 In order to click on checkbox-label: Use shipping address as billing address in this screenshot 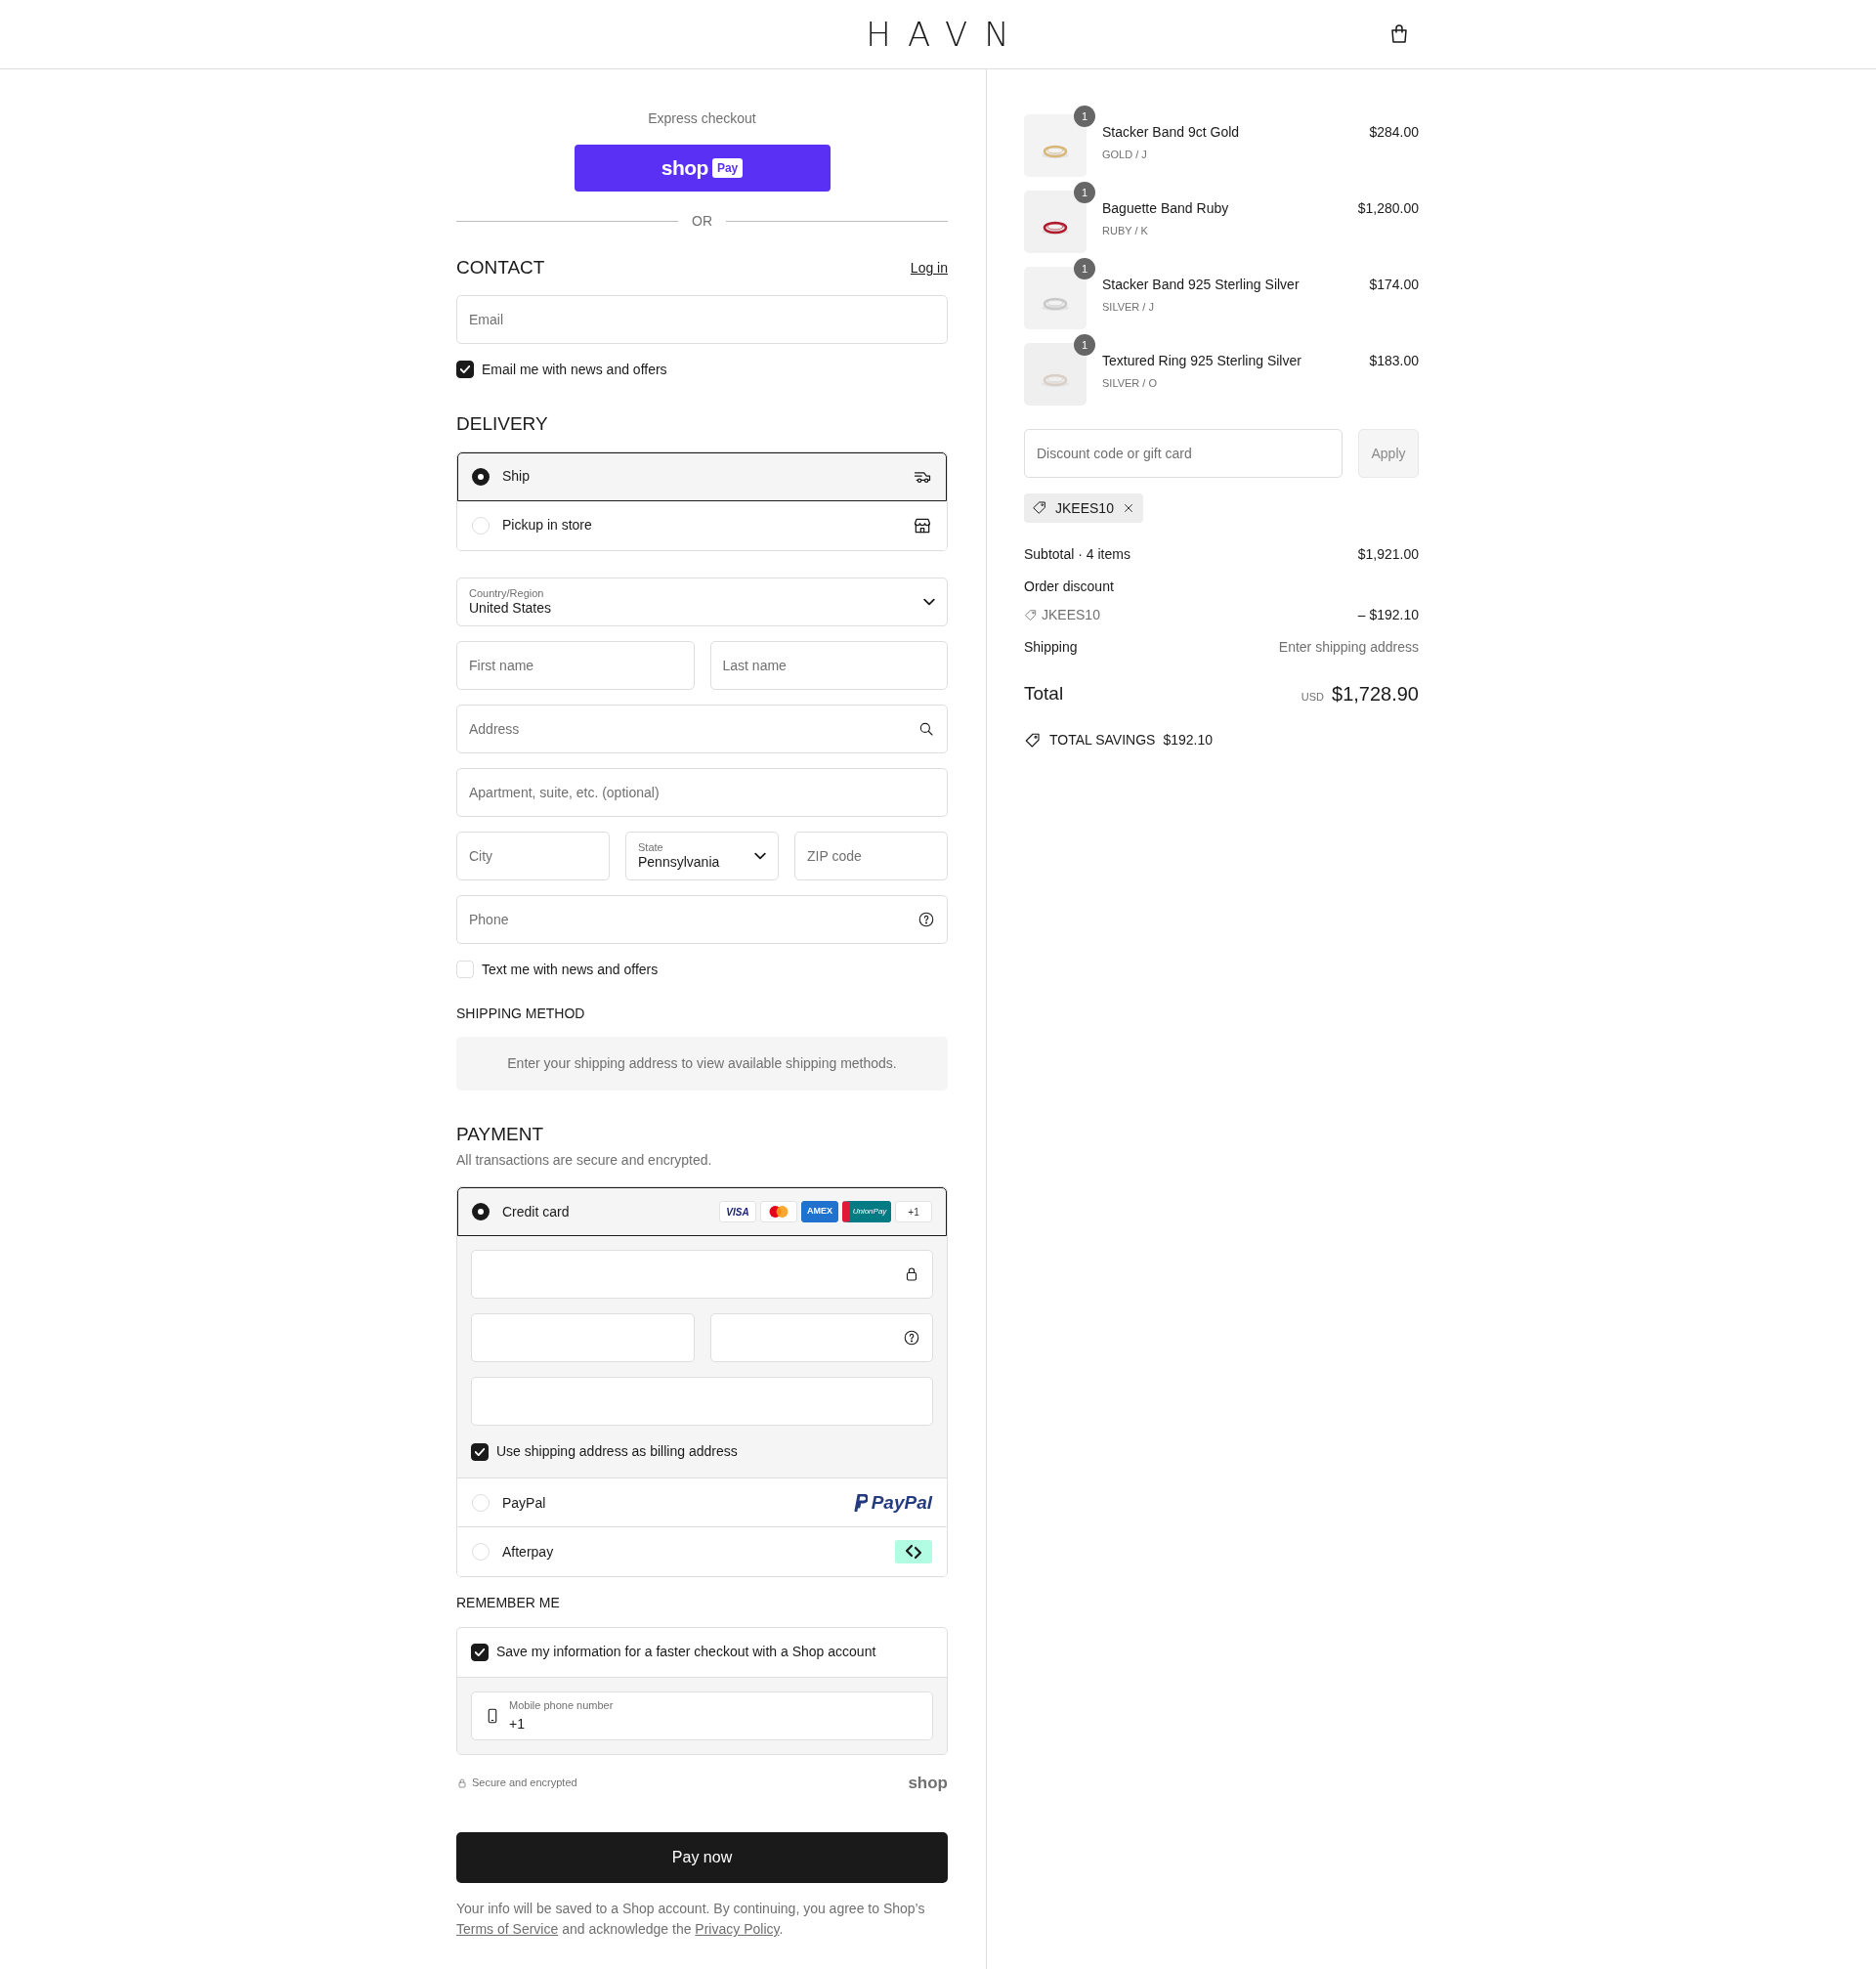, I will do `click(617, 1452)`.